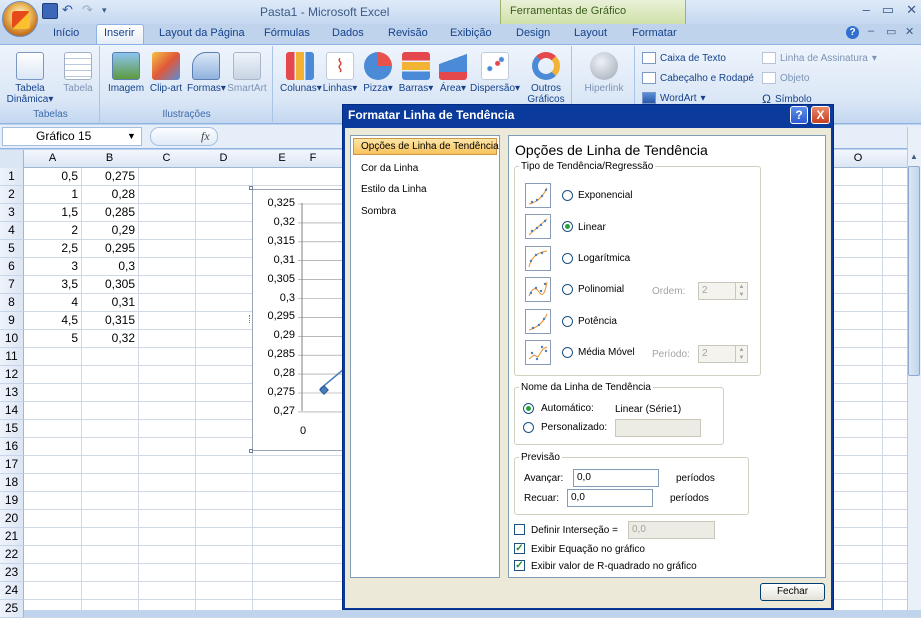 The height and width of the screenshot is (618, 921). I want to click on table-button: Tabela, so click(78, 73).